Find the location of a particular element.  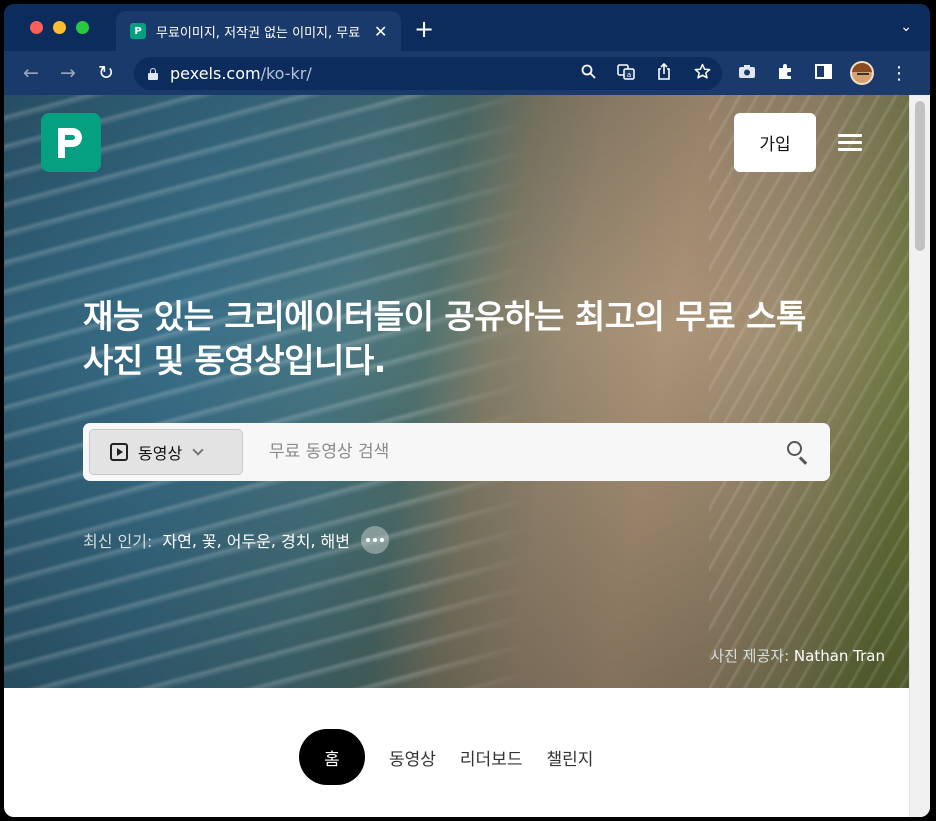

back-button: ← is located at coordinates (31, 73).